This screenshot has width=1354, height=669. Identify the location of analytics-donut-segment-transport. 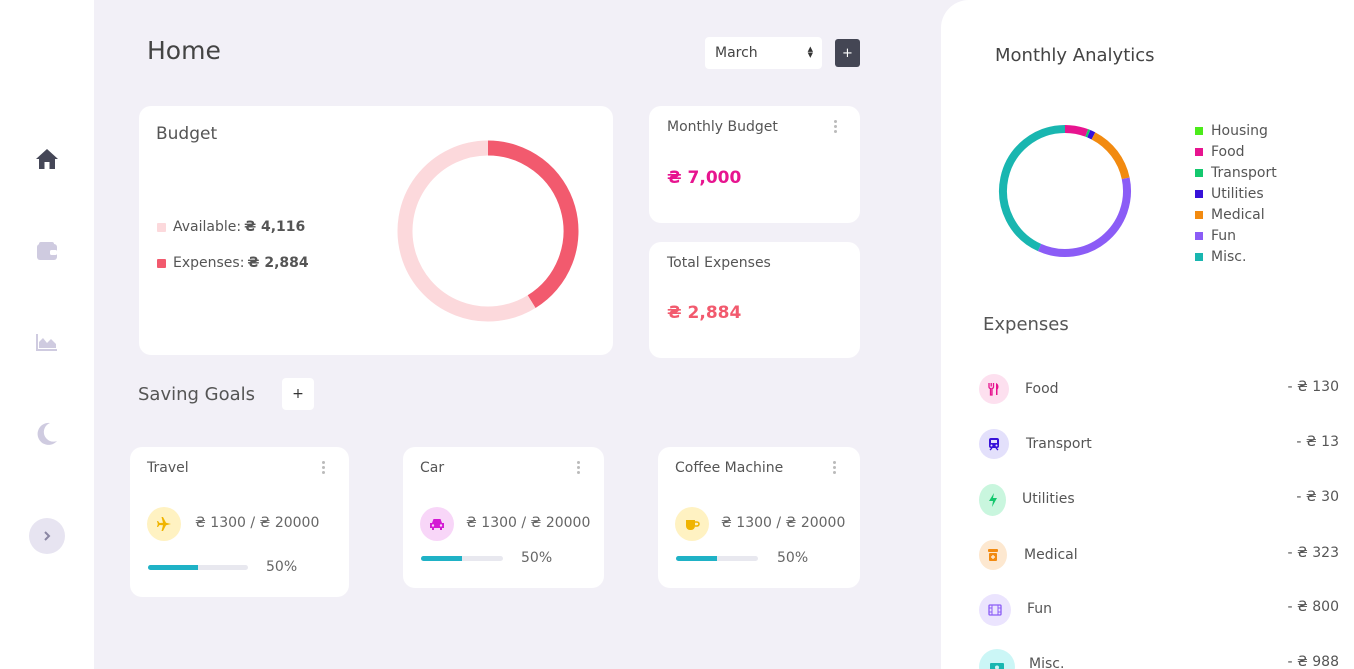
(1088, 133).